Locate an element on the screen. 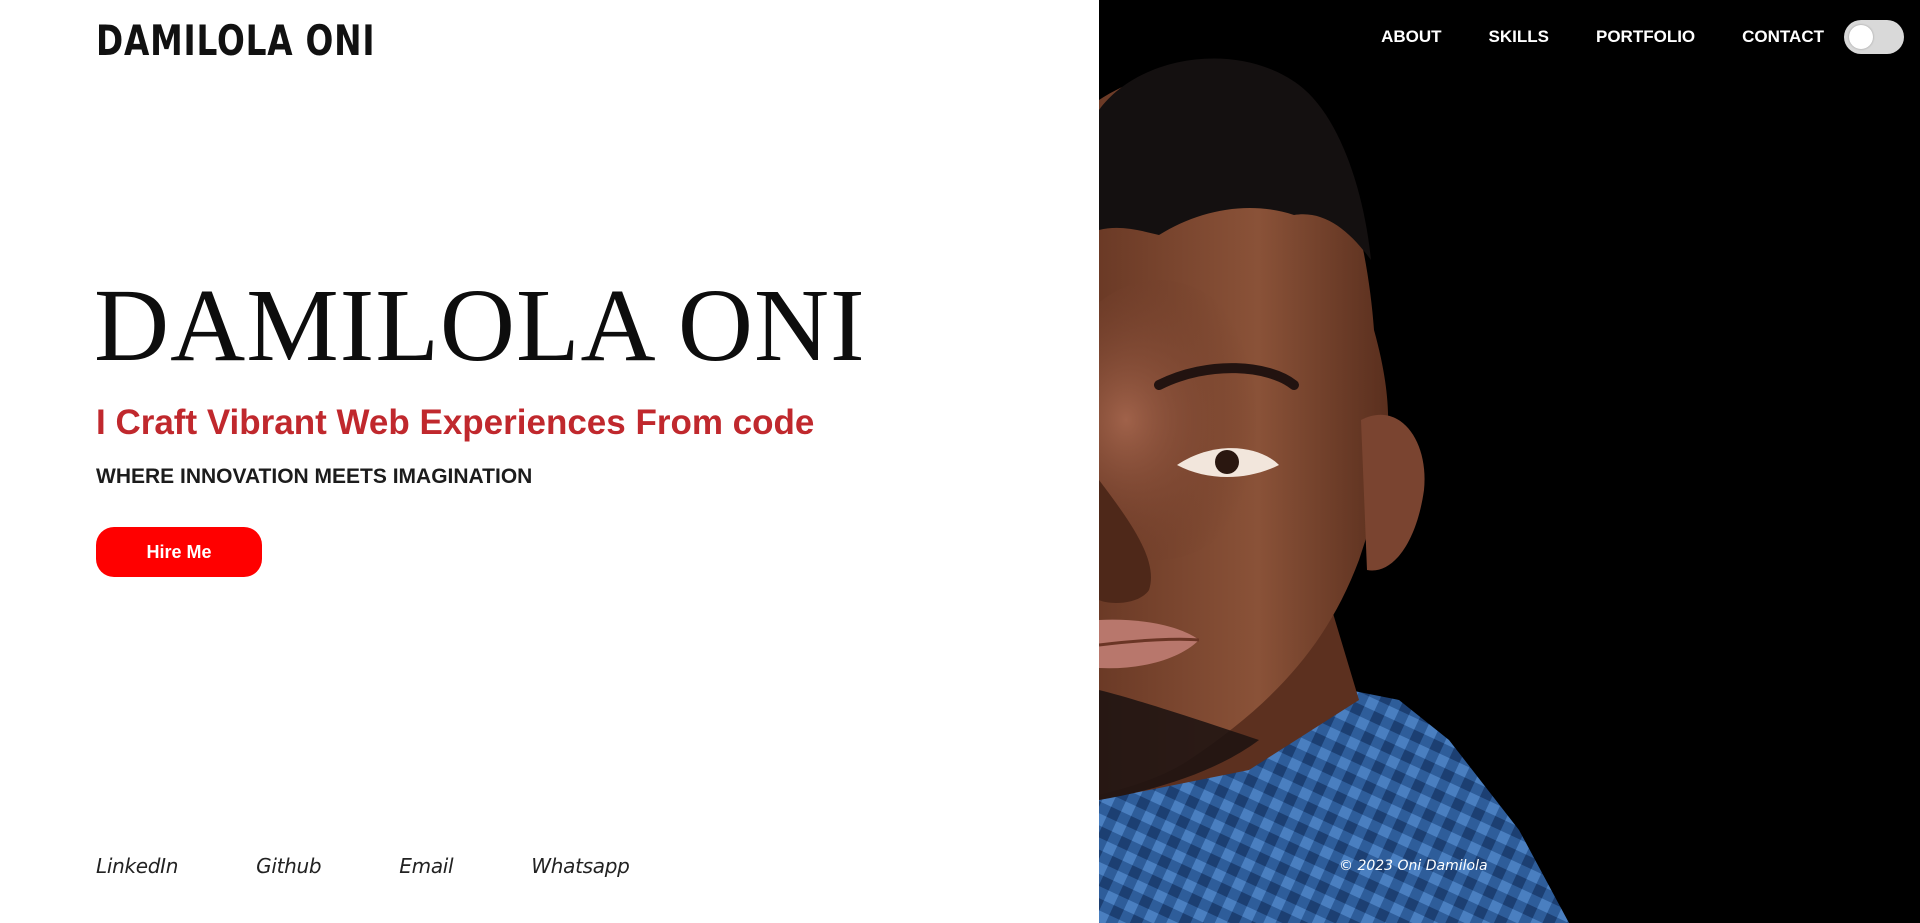 Image resolution: width=1920 pixels, height=923 pixels. theme-toggle is located at coordinates (1874, 37).